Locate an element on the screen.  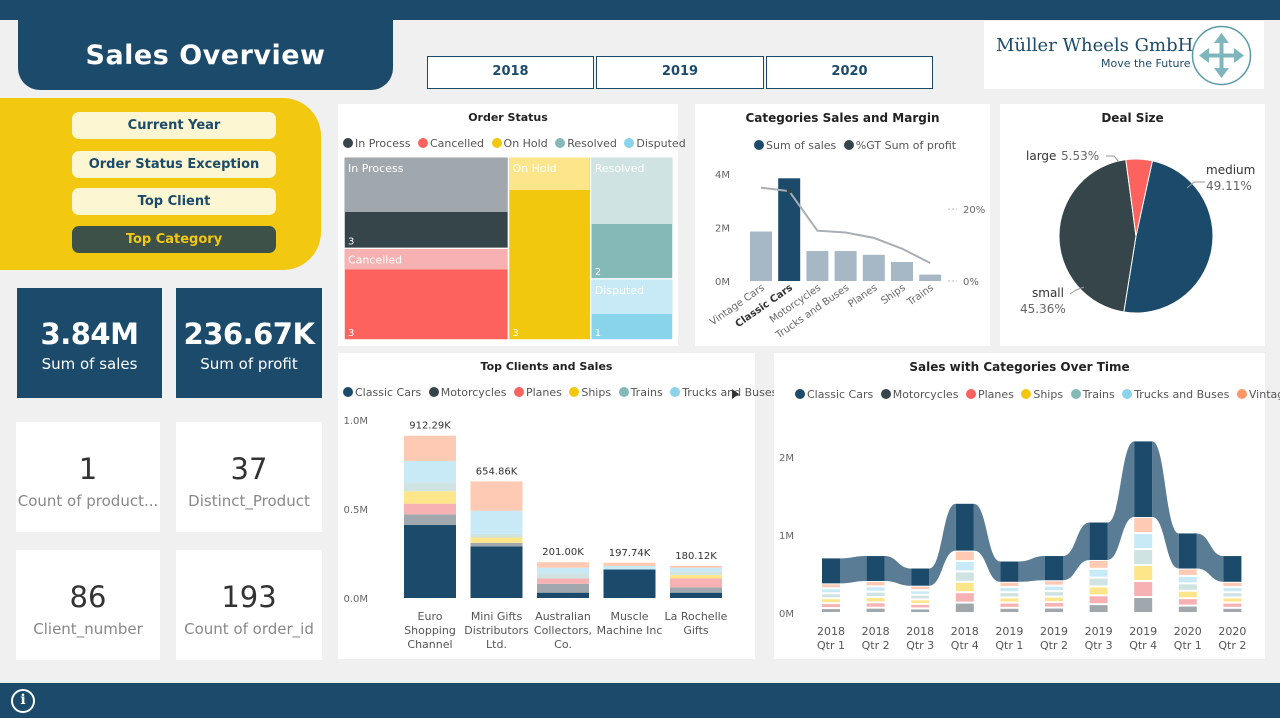
treemap-tile-label: Resolved is located at coordinates (620, 168).